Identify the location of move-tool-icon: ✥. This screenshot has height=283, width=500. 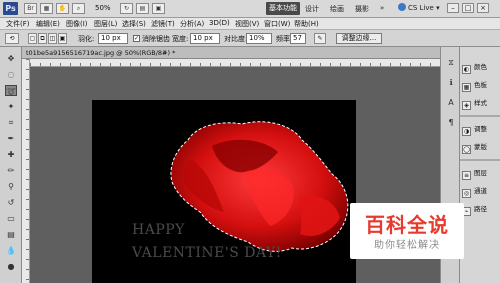
(11, 58).